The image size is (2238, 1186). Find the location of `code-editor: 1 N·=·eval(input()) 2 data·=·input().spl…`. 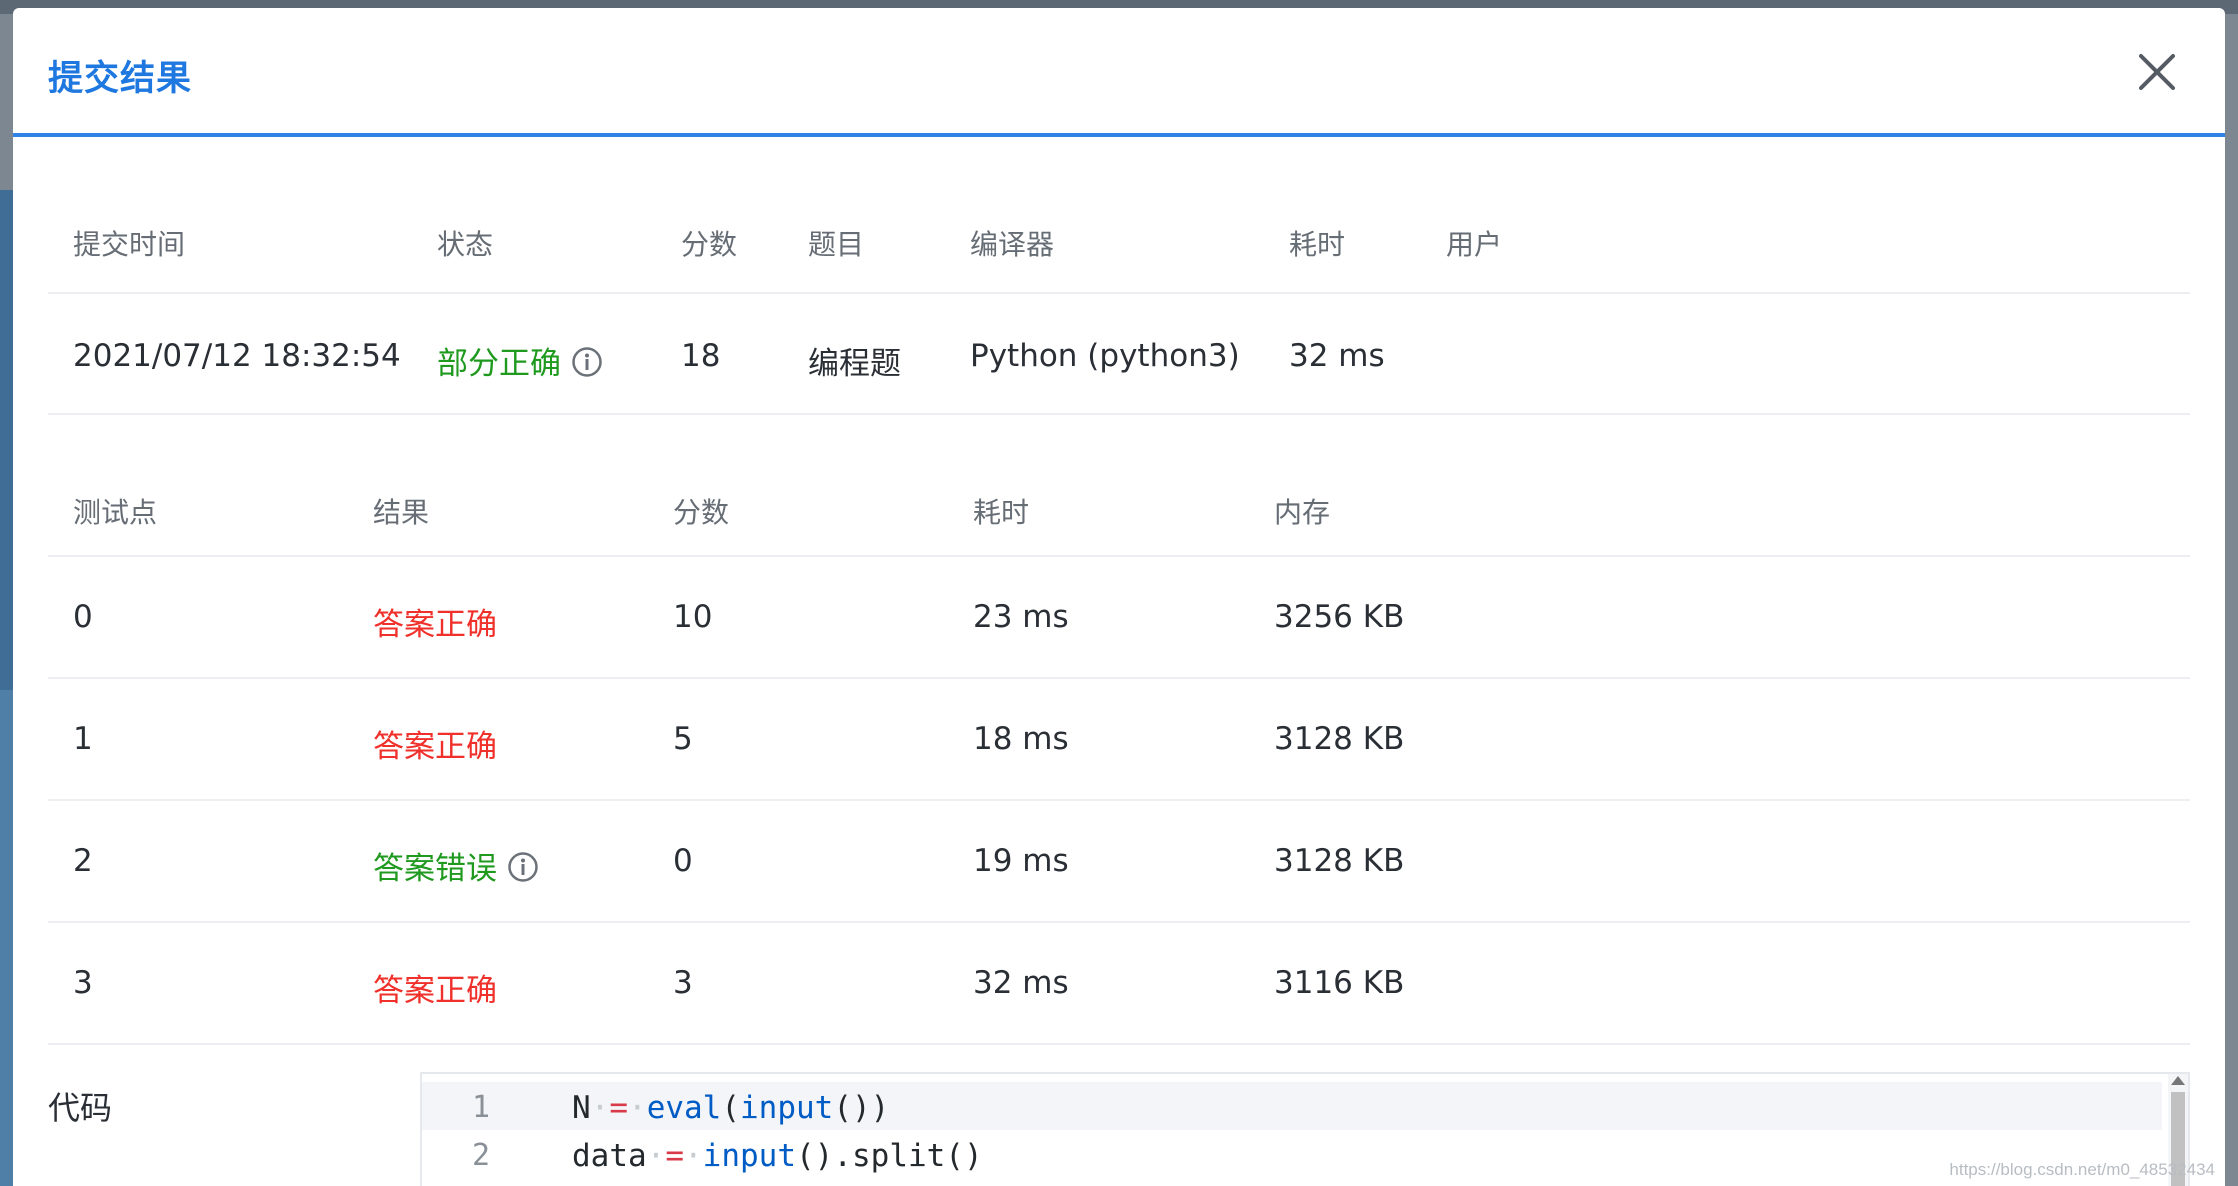

code-editor: 1 N·=·eval(input()) 2 data·=·input().spl… is located at coordinates (1305, 1129).